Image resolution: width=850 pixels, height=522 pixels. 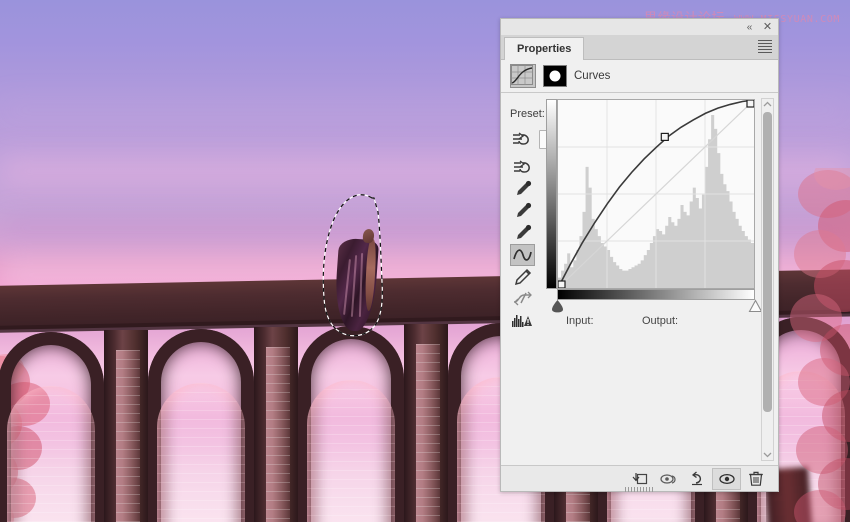 What do you see at coordinates (767, 104) in the screenshot?
I see `chevron-up-icon` at bounding box center [767, 104].